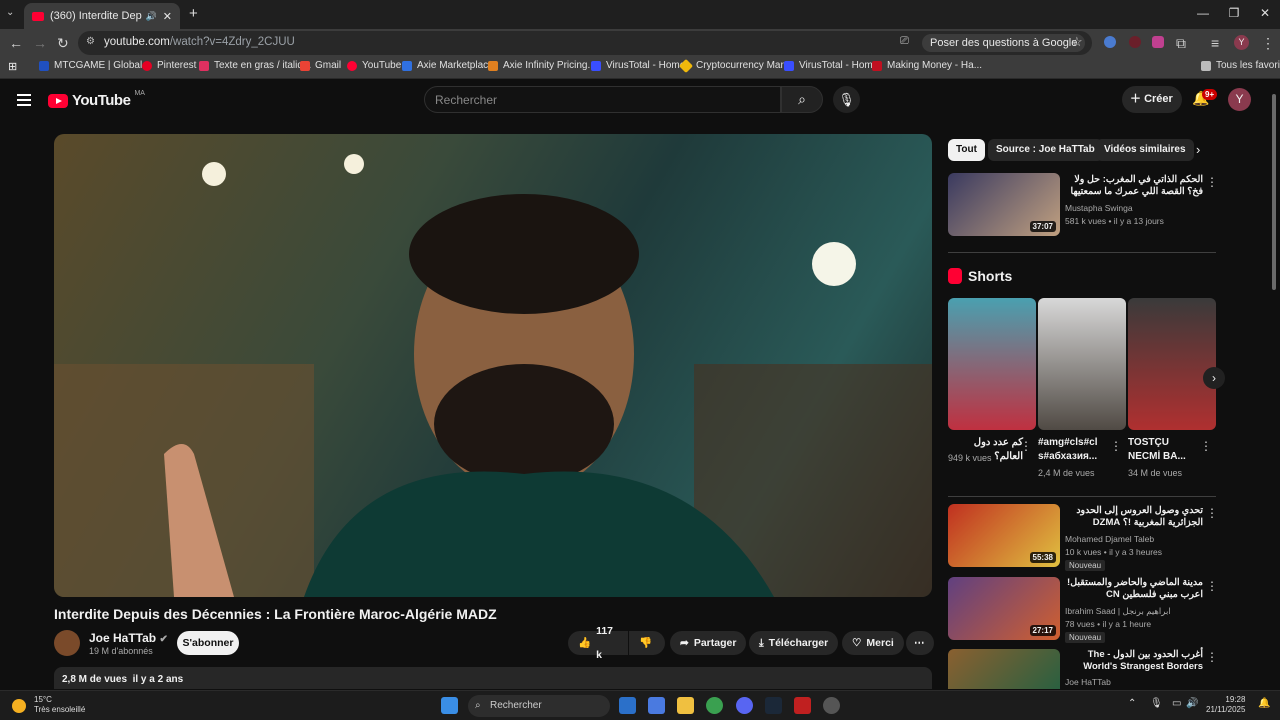  Describe the element at coordinates (708, 643) in the screenshot. I see `share-button: ➦ Partager` at that location.